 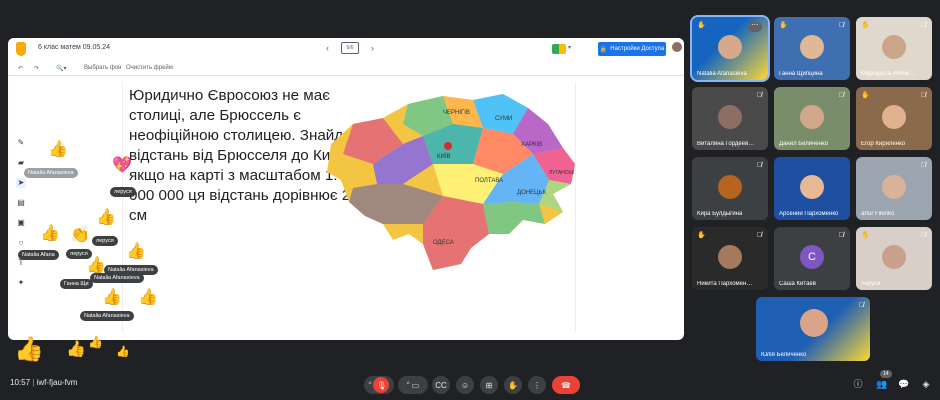 What do you see at coordinates (882, 384) in the screenshot?
I see `people-icon: 👥` at bounding box center [882, 384].